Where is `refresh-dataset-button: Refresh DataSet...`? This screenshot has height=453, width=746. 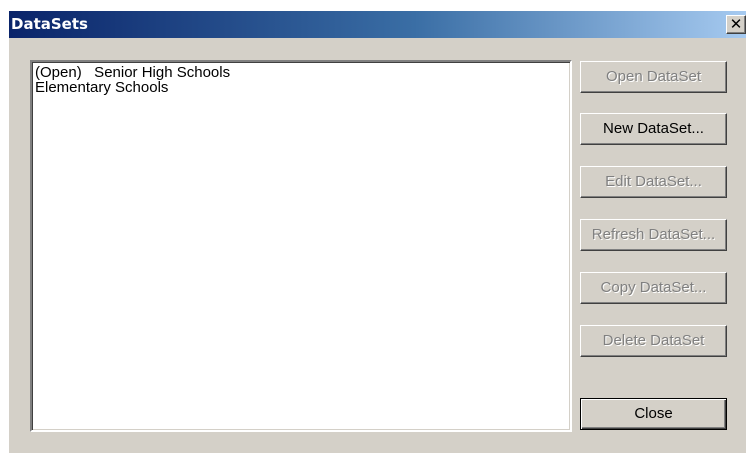
refresh-dataset-button: Refresh DataSet... is located at coordinates (653, 235).